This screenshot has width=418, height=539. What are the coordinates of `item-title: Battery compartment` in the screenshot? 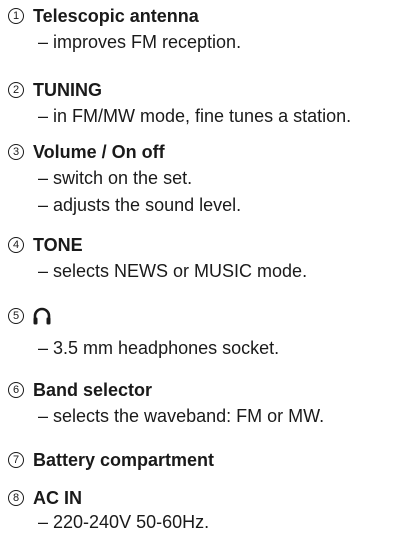 It's located at (124, 460).